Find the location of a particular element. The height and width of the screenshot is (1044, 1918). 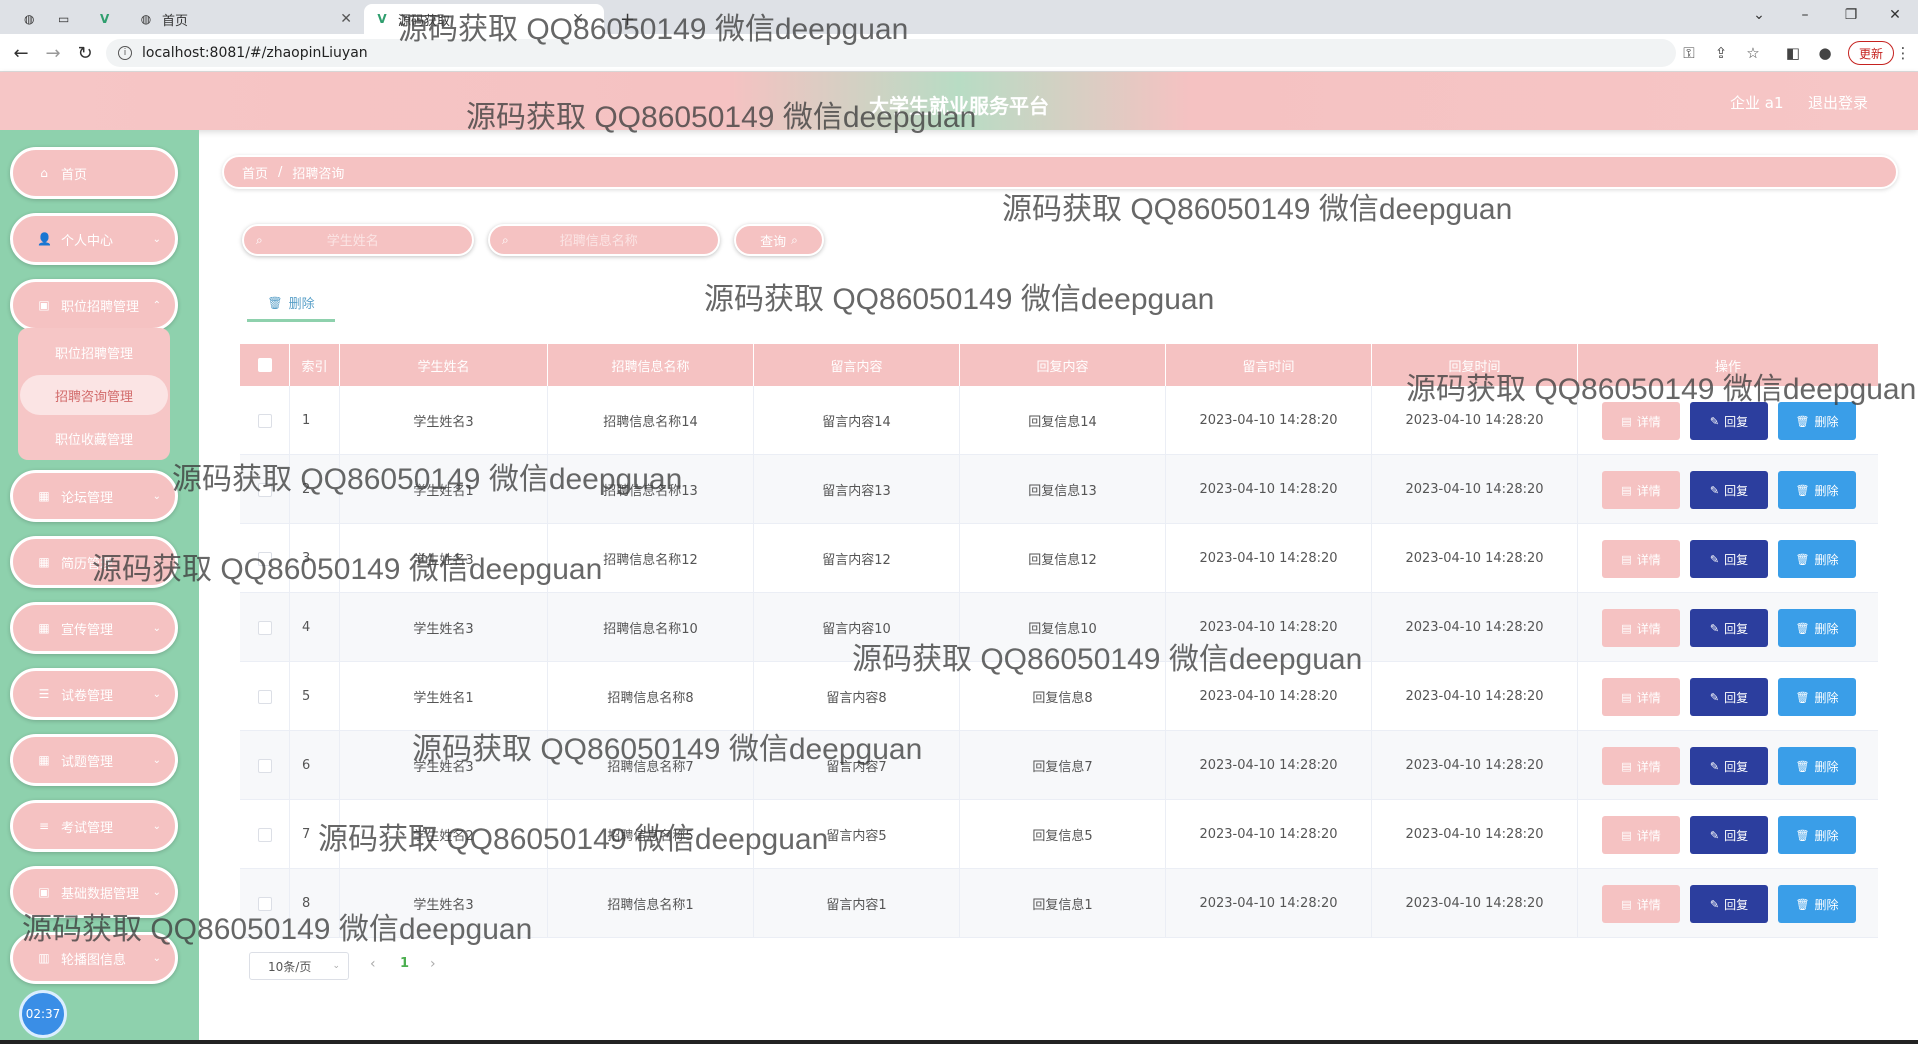

tab-search-icon: ⌄ is located at coordinates (1759, 15).